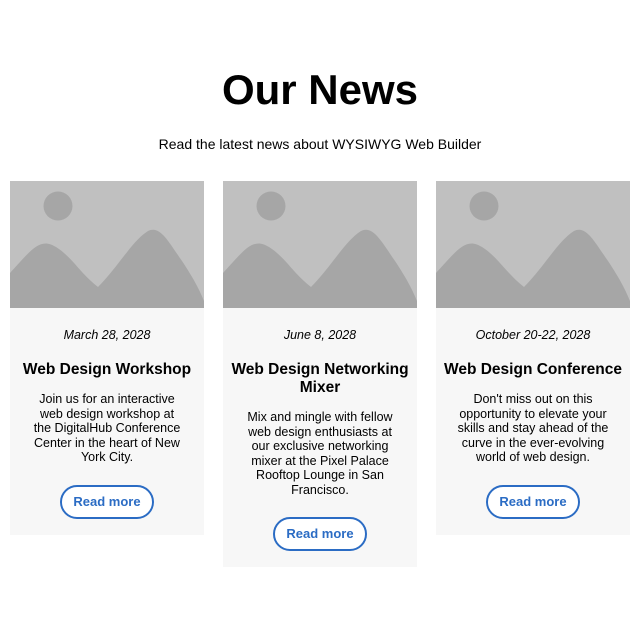 This screenshot has height=628, width=640. I want to click on card-title: Web Design Workshop, so click(107, 369).